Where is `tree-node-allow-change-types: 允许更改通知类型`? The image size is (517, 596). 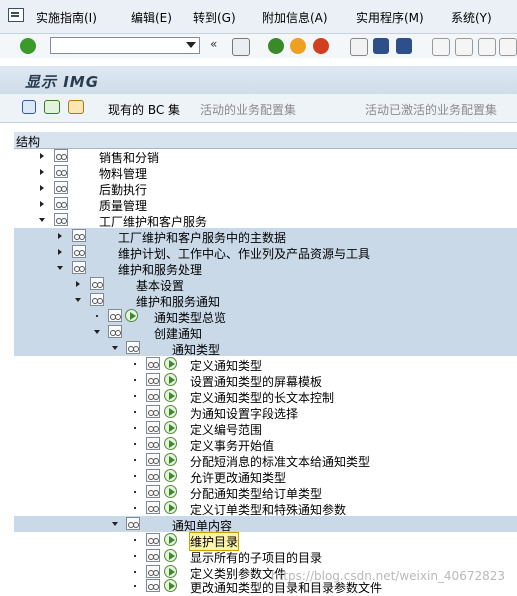
tree-node-allow-change-types: 允许更改通知类型 is located at coordinates (265, 476).